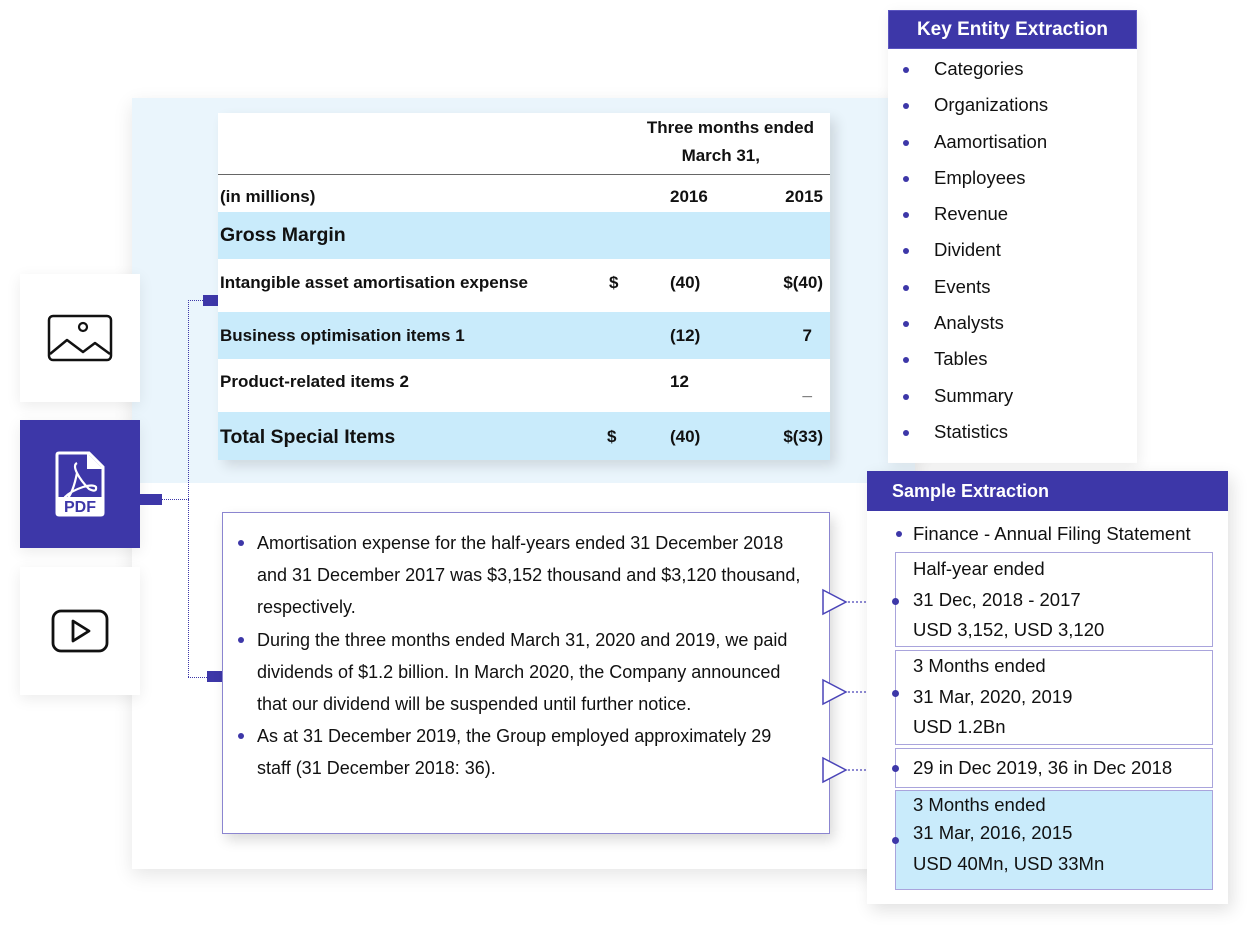  What do you see at coordinates (1012, 290) in the screenshot?
I see `entity-item: Events` at bounding box center [1012, 290].